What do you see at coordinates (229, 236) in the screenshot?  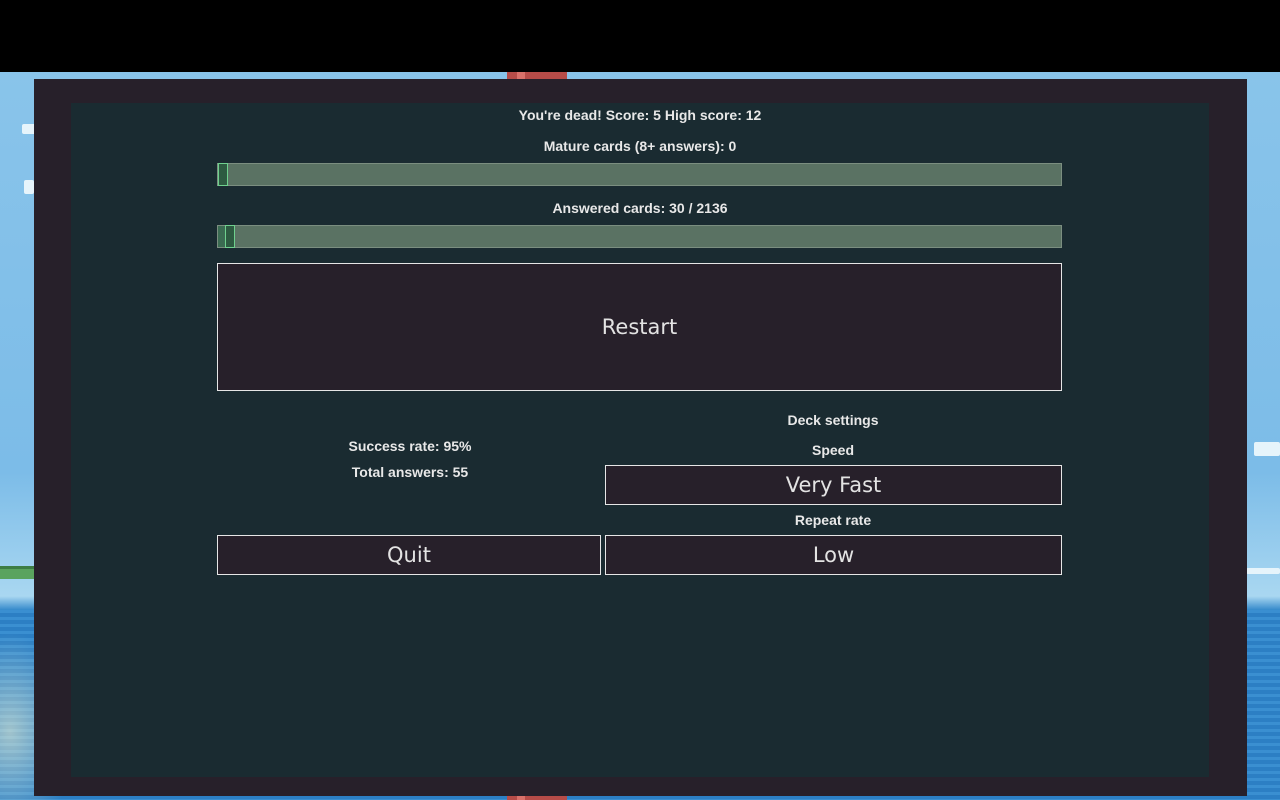 I see `answered-cards-progress-handle` at bounding box center [229, 236].